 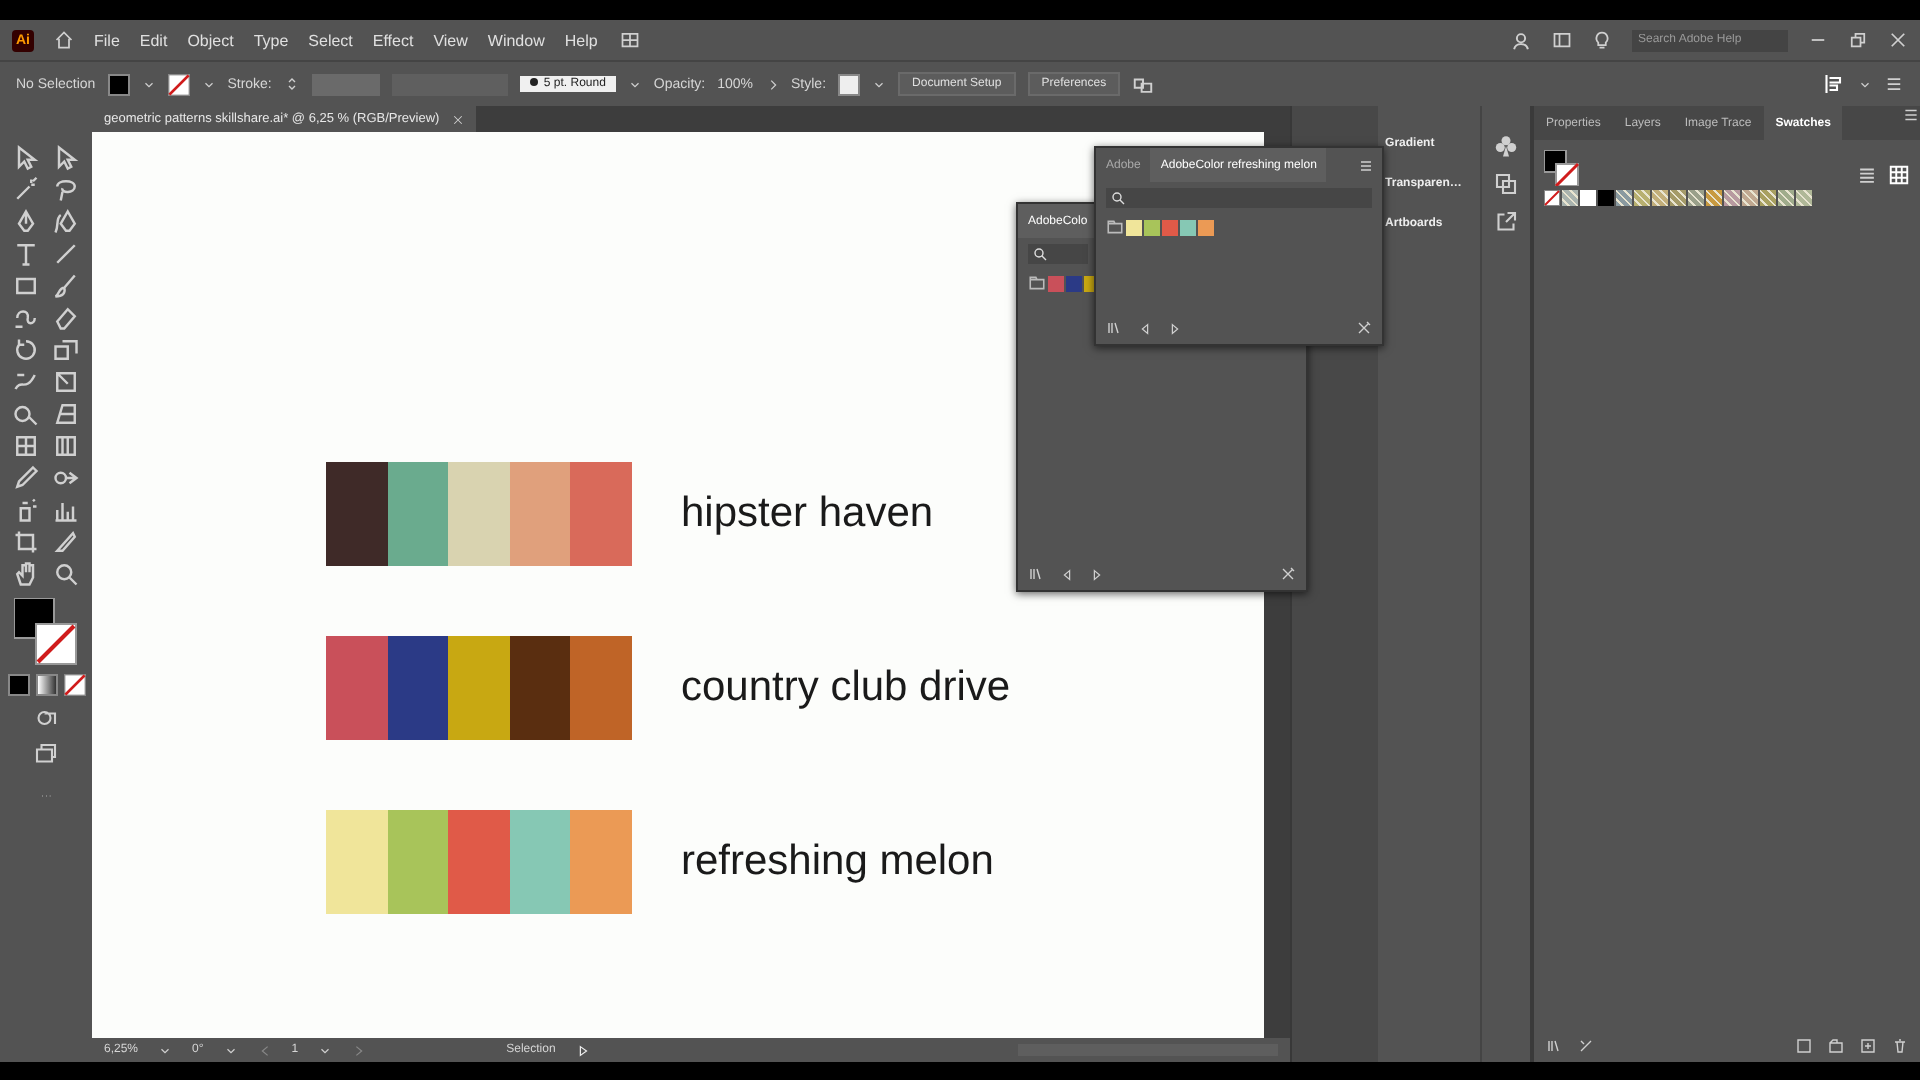 What do you see at coordinates (846, 688) in the screenshot?
I see `palette-name: country club drive` at bounding box center [846, 688].